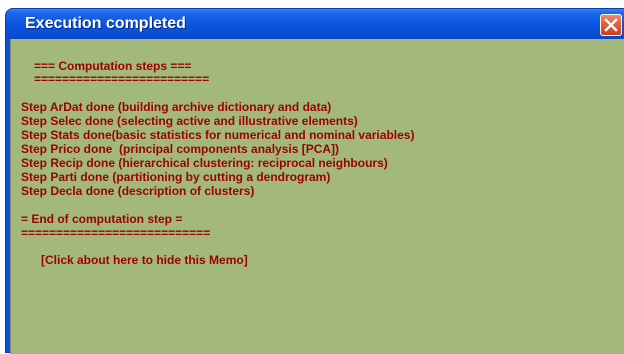  I want to click on window-title: Execution completed, so click(105, 23).